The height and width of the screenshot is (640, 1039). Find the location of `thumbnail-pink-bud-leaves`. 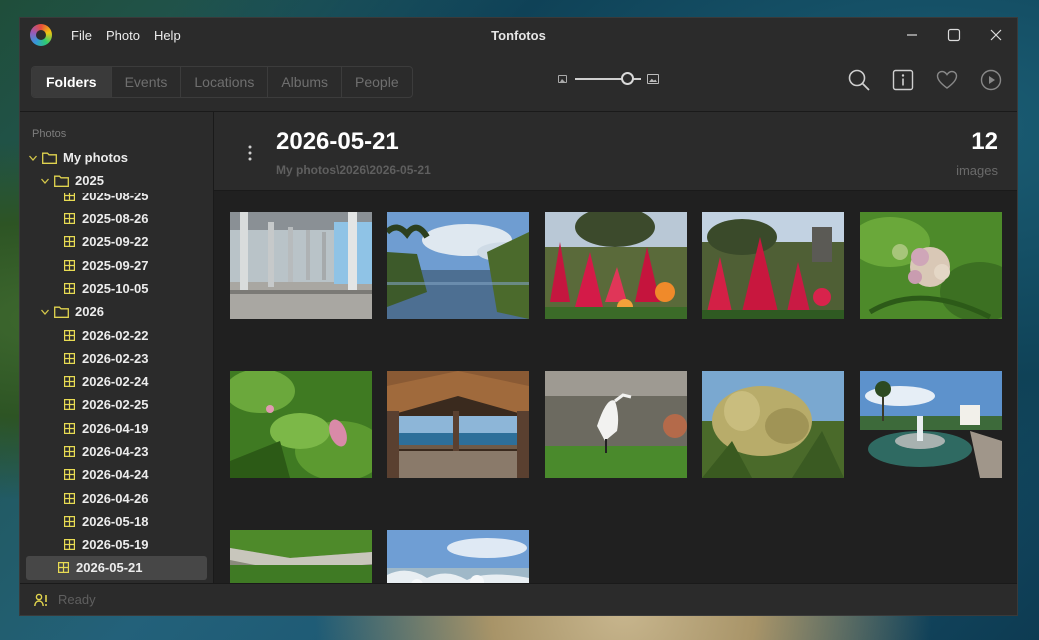

thumbnail-pink-bud-leaves is located at coordinates (301, 424).